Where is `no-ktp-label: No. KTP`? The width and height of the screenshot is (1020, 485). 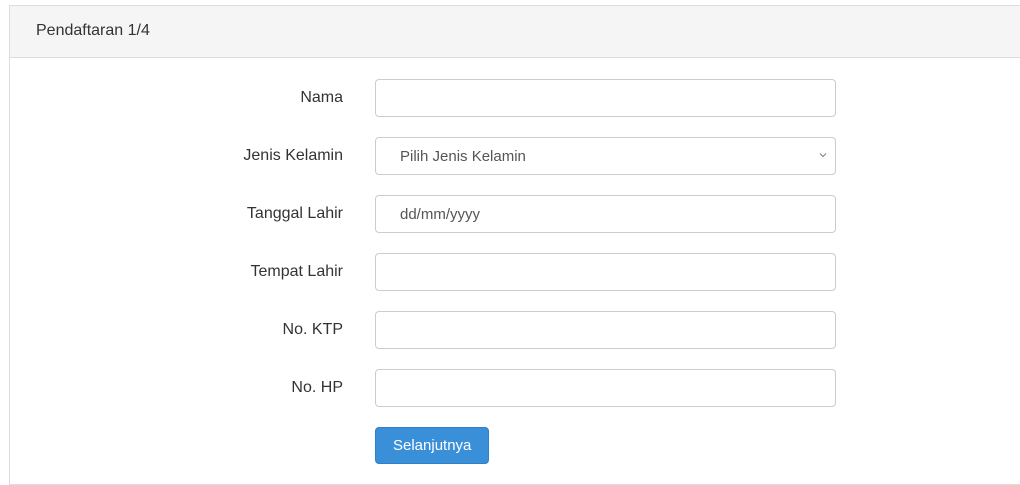 no-ktp-label: No. KTP is located at coordinates (312, 329).